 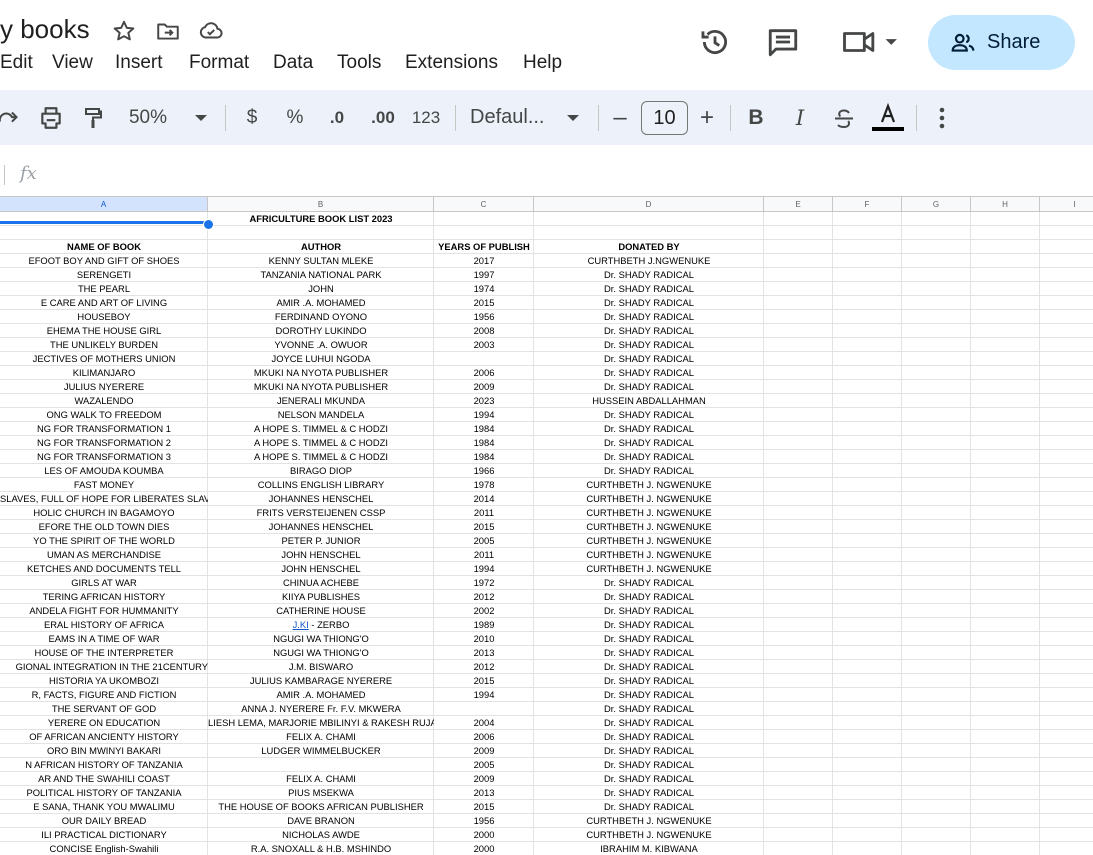 What do you see at coordinates (1001, 42) in the screenshot?
I see `share-button: Share` at bounding box center [1001, 42].